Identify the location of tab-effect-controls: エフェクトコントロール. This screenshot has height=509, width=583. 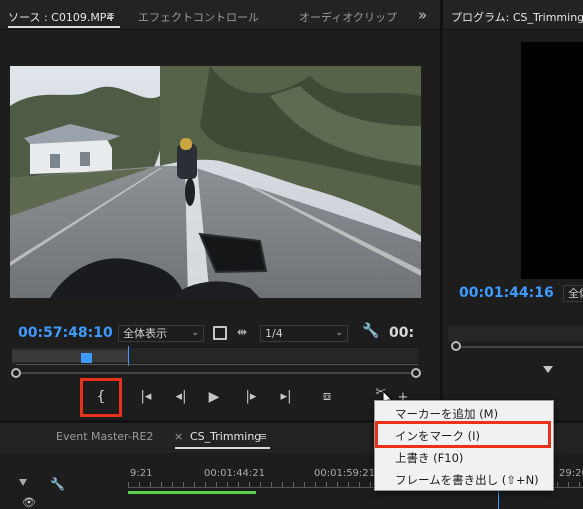
(198, 17).